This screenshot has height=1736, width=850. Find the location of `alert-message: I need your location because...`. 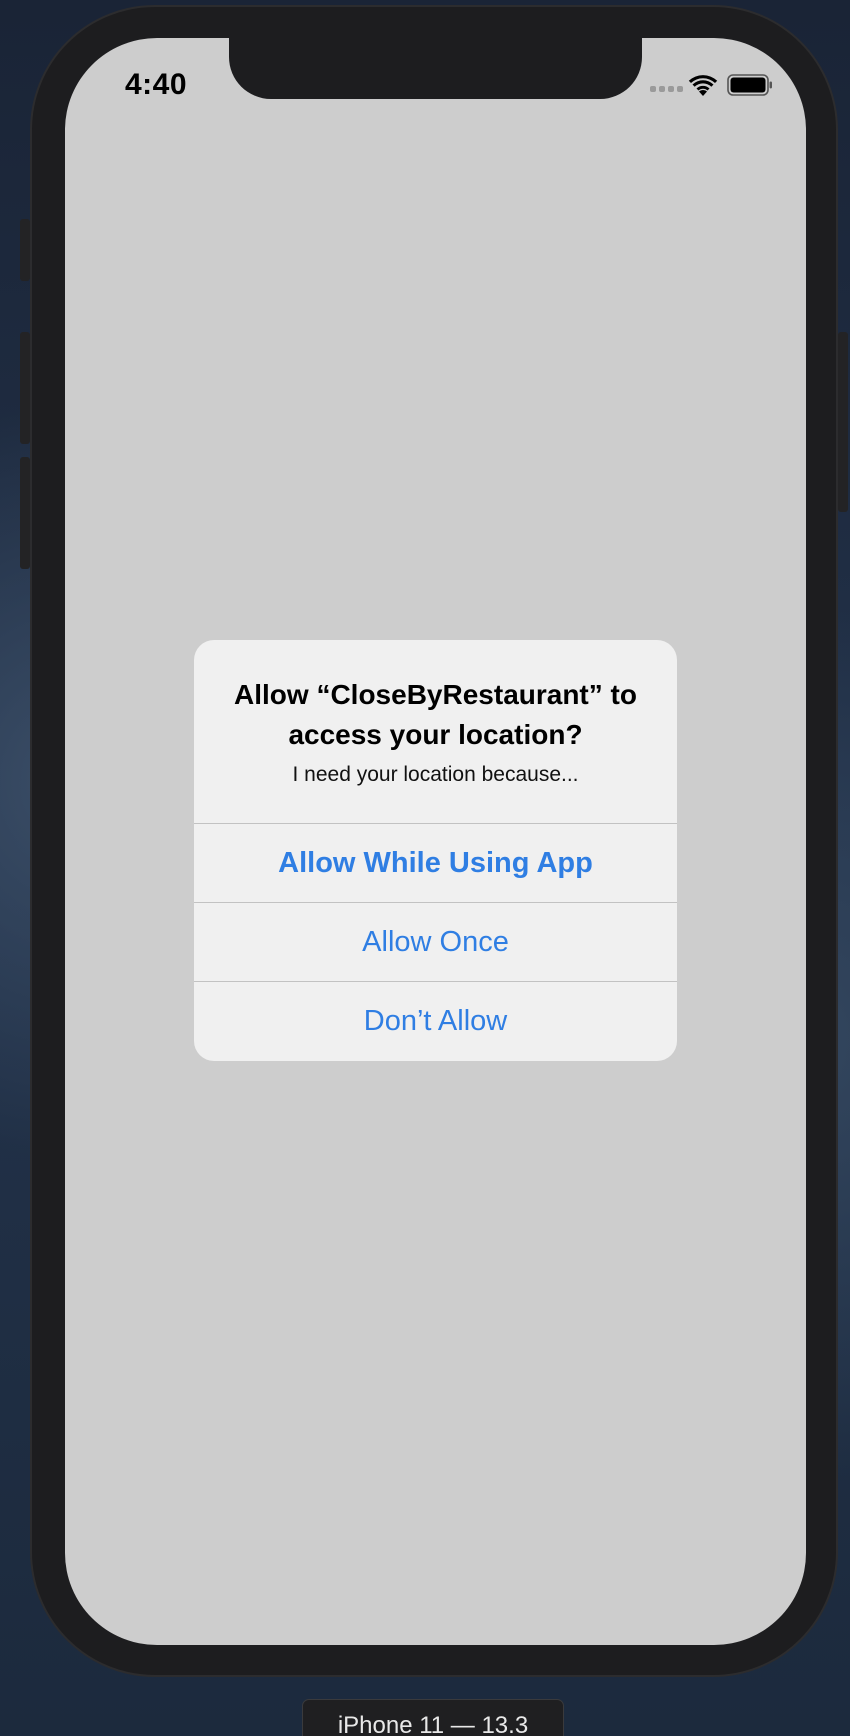

alert-message: I need your location because... is located at coordinates (435, 774).